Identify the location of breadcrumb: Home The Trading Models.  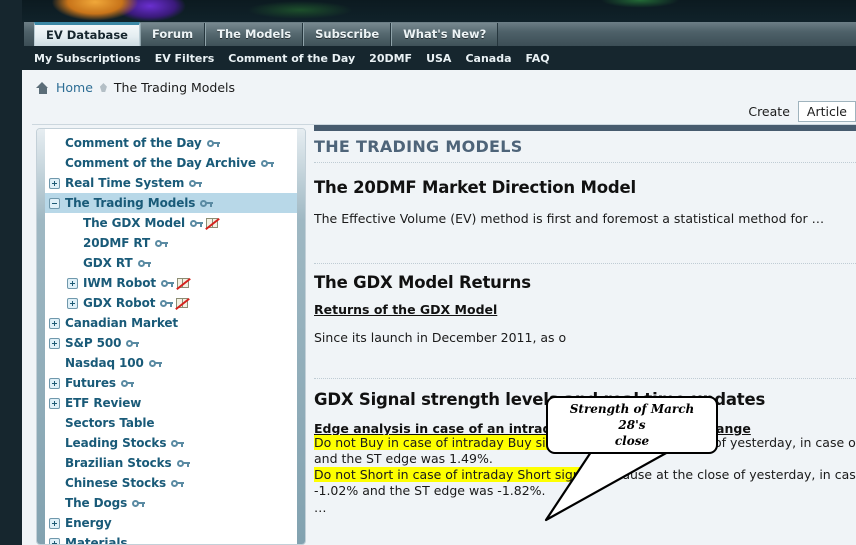
(135, 87).